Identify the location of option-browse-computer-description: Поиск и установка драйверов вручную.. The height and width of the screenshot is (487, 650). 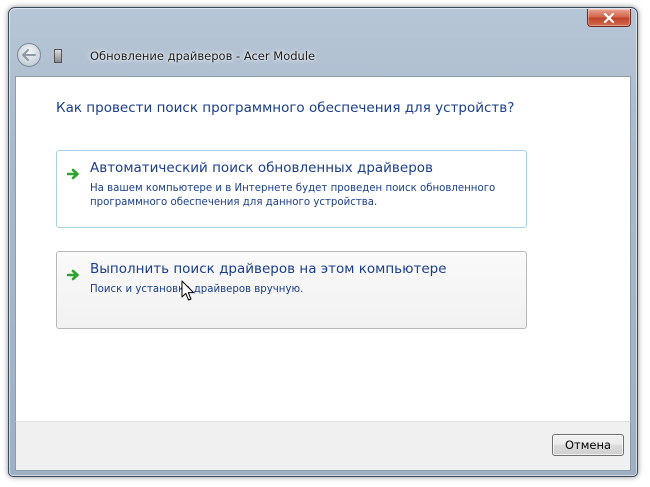
(196, 290).